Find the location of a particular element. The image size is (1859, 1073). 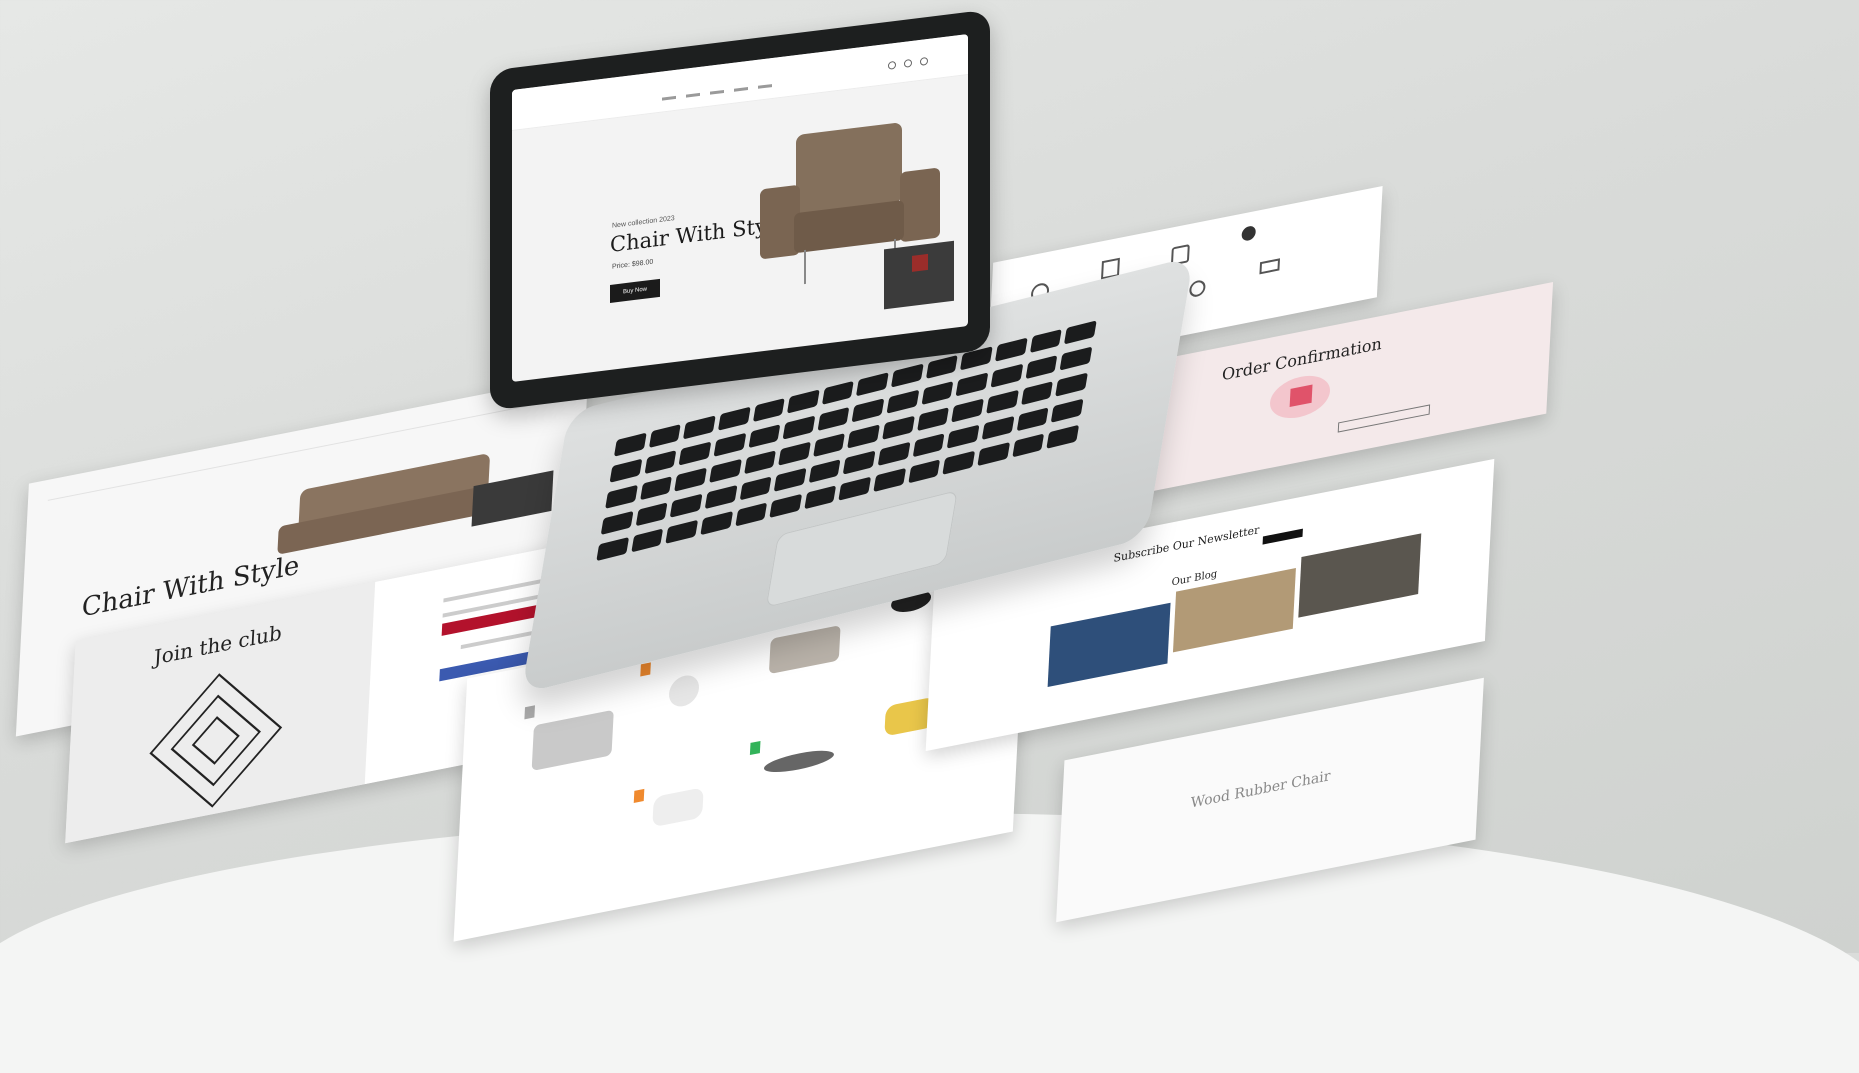

hero-price: Price: $98.00 is located at coordinates (633, 264).